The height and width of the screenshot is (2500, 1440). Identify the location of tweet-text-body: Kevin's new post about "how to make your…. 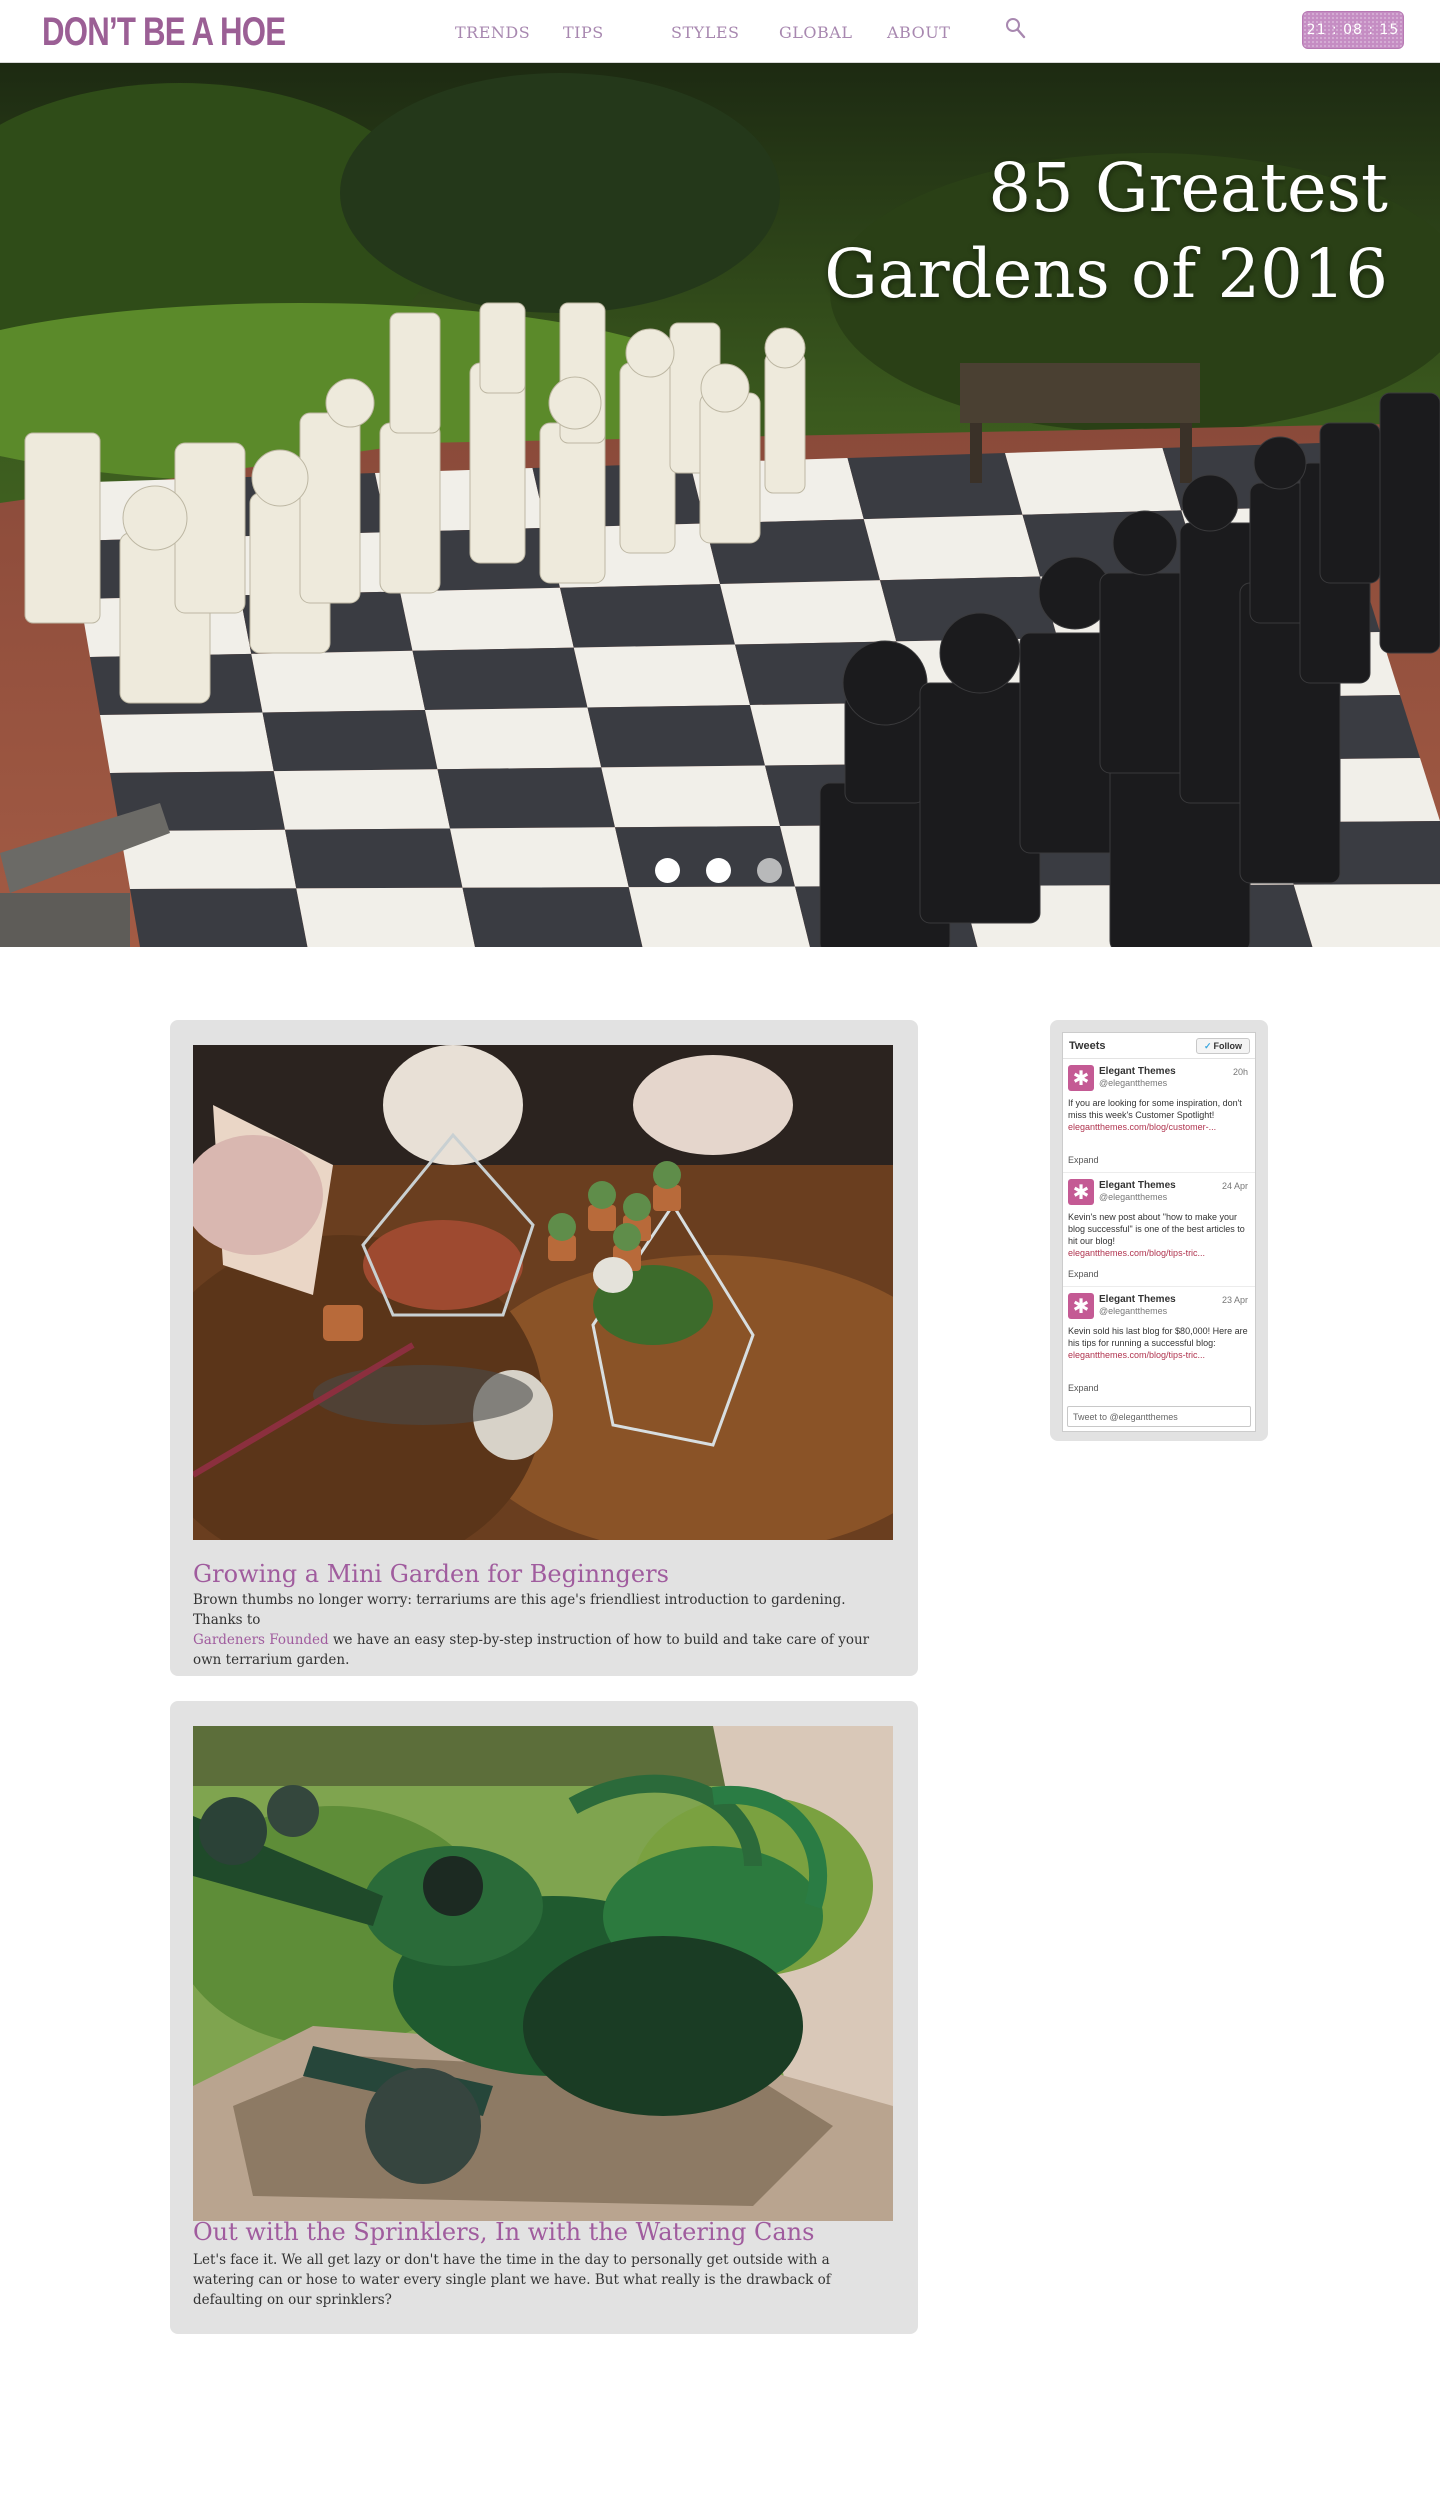
(1156, 1229).